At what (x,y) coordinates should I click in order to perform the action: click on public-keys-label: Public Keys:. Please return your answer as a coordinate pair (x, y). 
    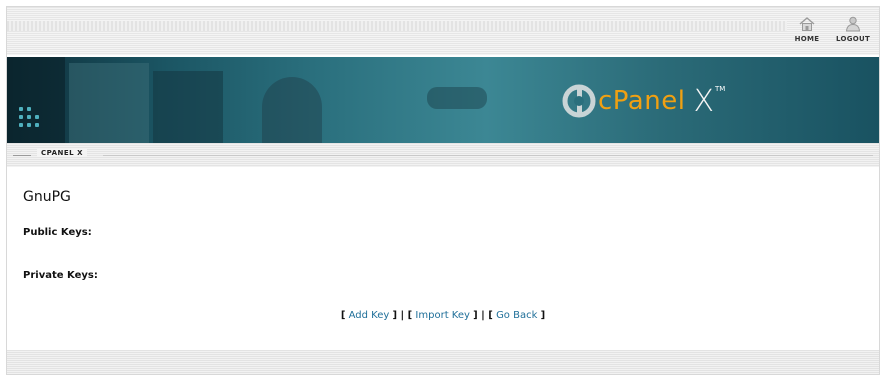
    Looking at the image, I should click on (57, 232).